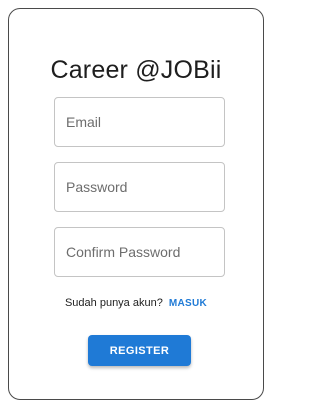 The width and height of the screenshot is (320, 400). I want to click on confirm-password-field-container, so click(139, 252).